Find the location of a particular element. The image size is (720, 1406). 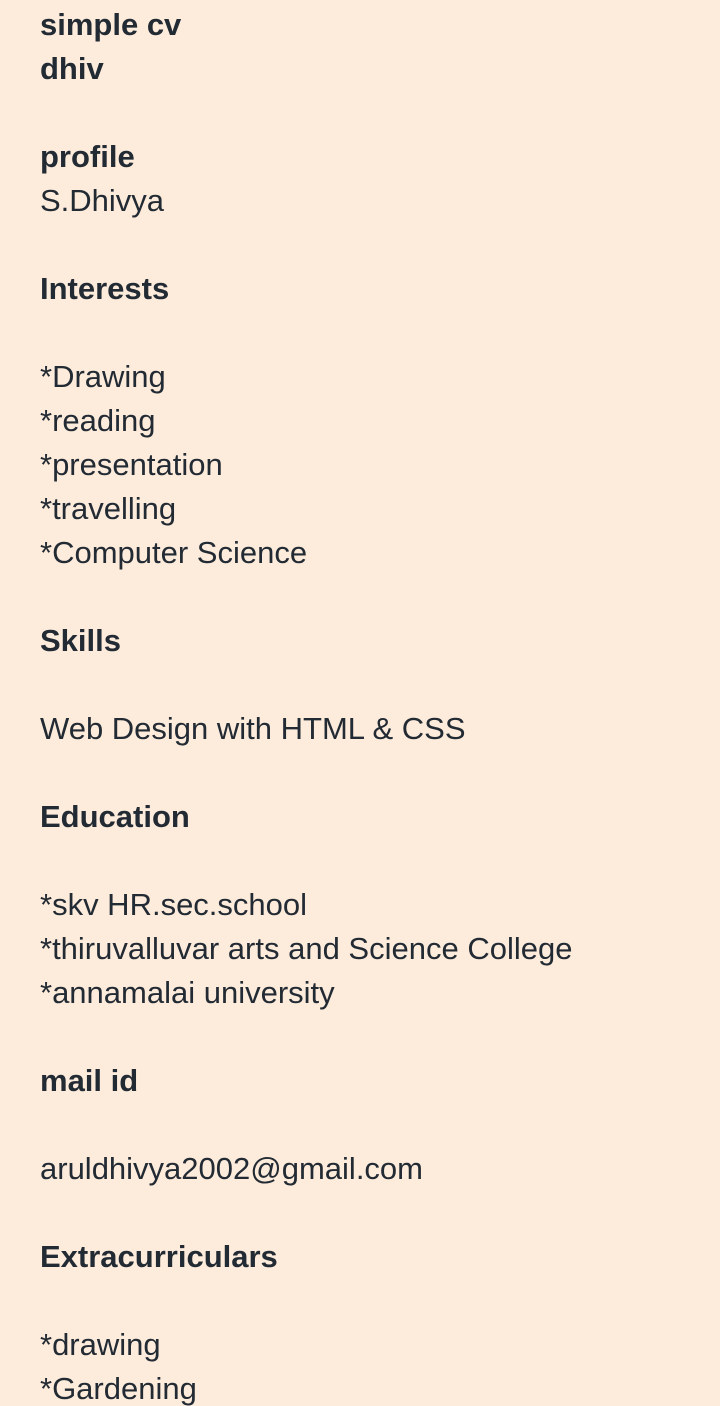

interest-item: *Drawing is located at coordinates (103, 376).